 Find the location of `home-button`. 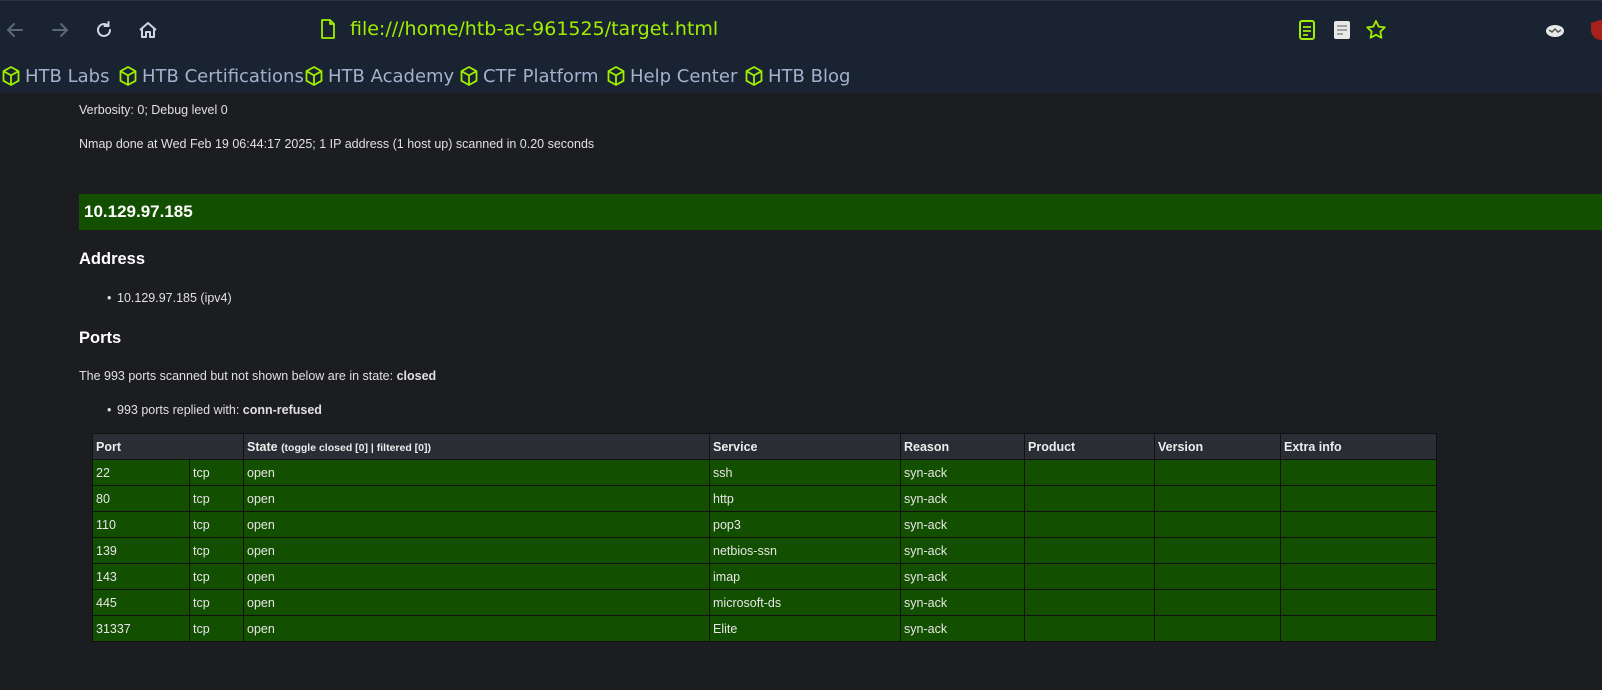

home-button is located at coordinates (148, 30).